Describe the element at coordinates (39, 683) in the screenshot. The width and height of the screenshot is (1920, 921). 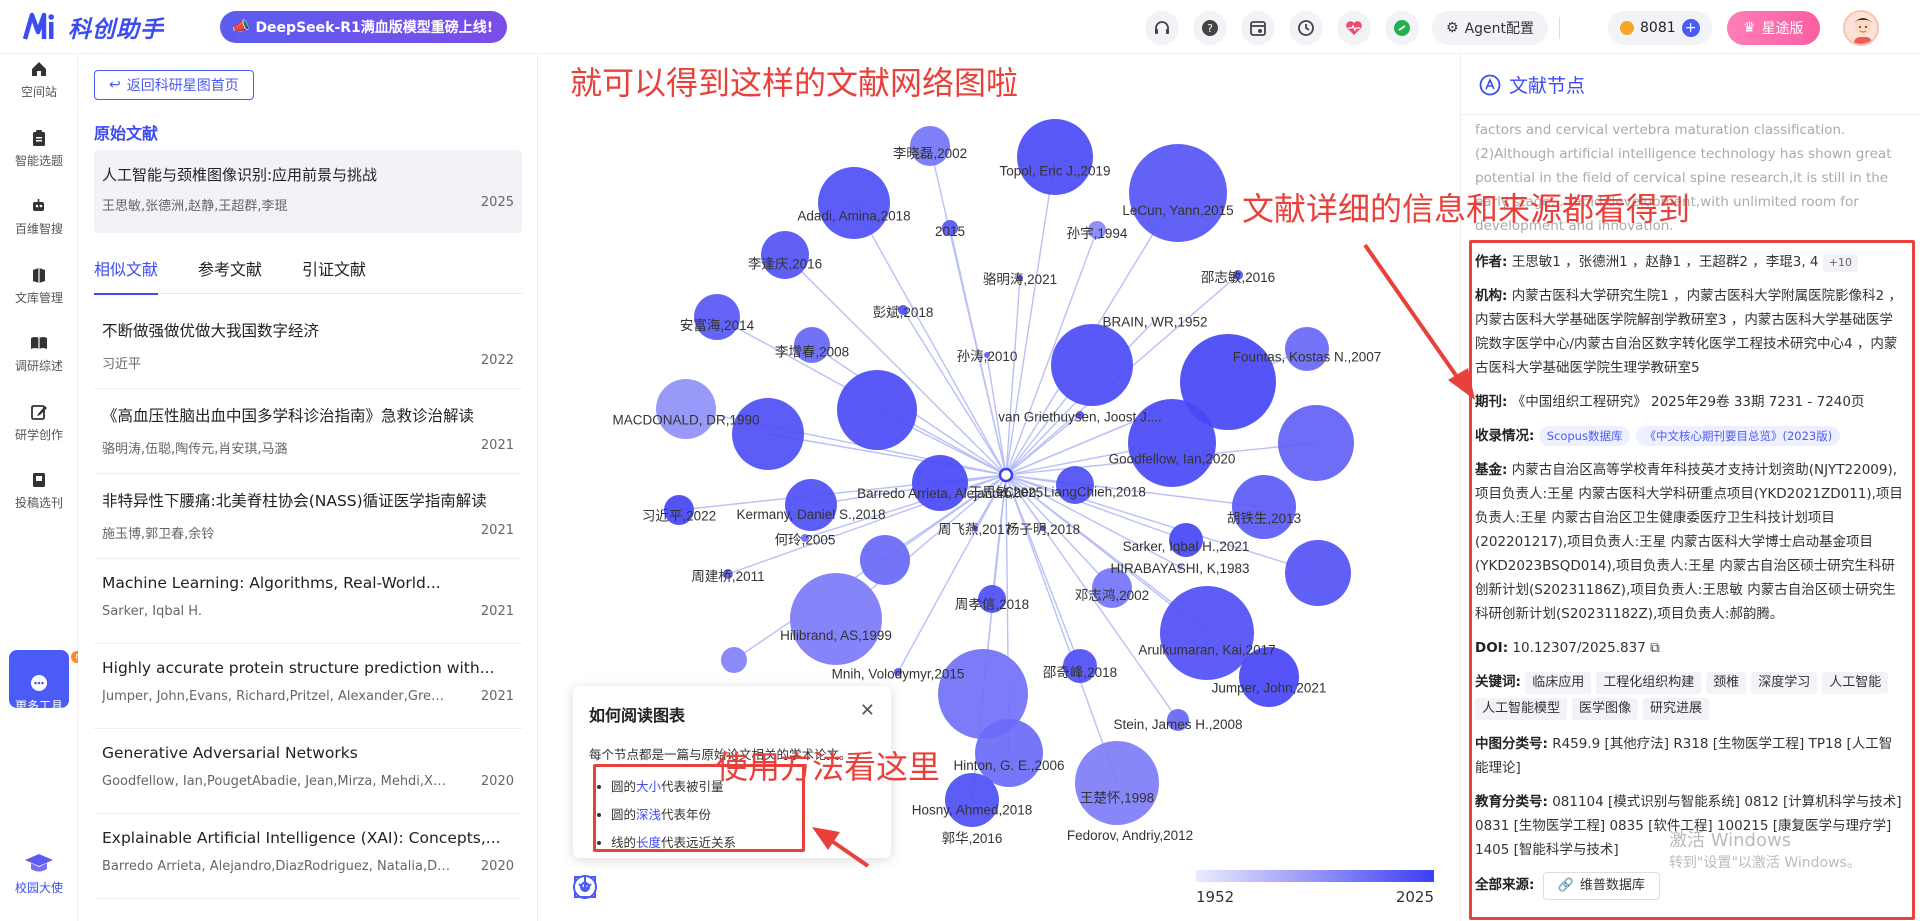
I see `more-tools-icon` at that location.